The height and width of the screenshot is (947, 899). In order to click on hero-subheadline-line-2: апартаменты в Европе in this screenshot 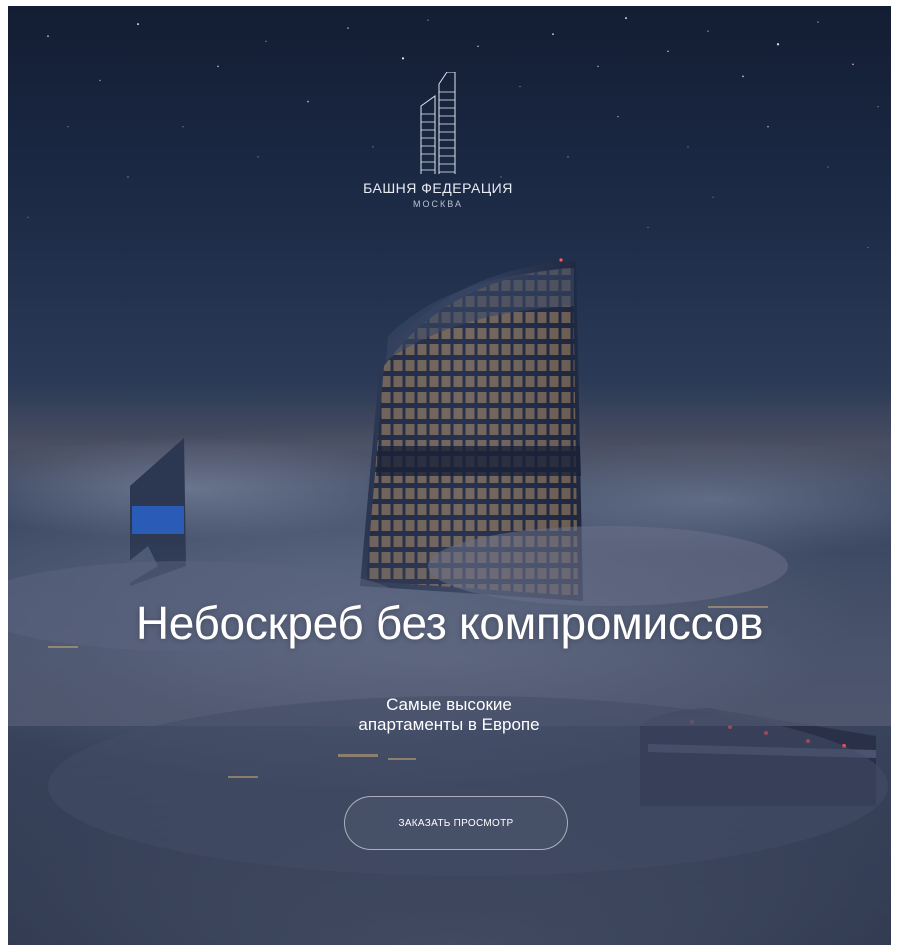, I will do `click(449, 724)`.